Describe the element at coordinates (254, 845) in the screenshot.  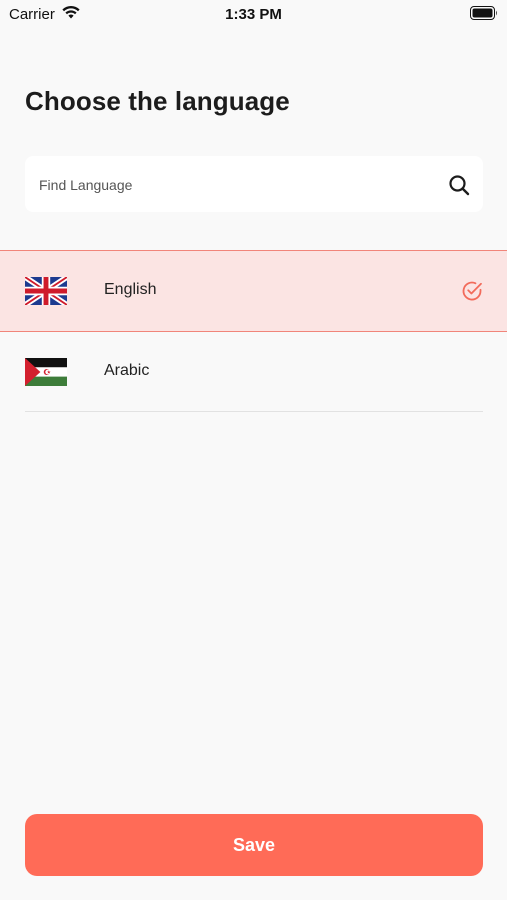
I see `save-button: Save` at that location.